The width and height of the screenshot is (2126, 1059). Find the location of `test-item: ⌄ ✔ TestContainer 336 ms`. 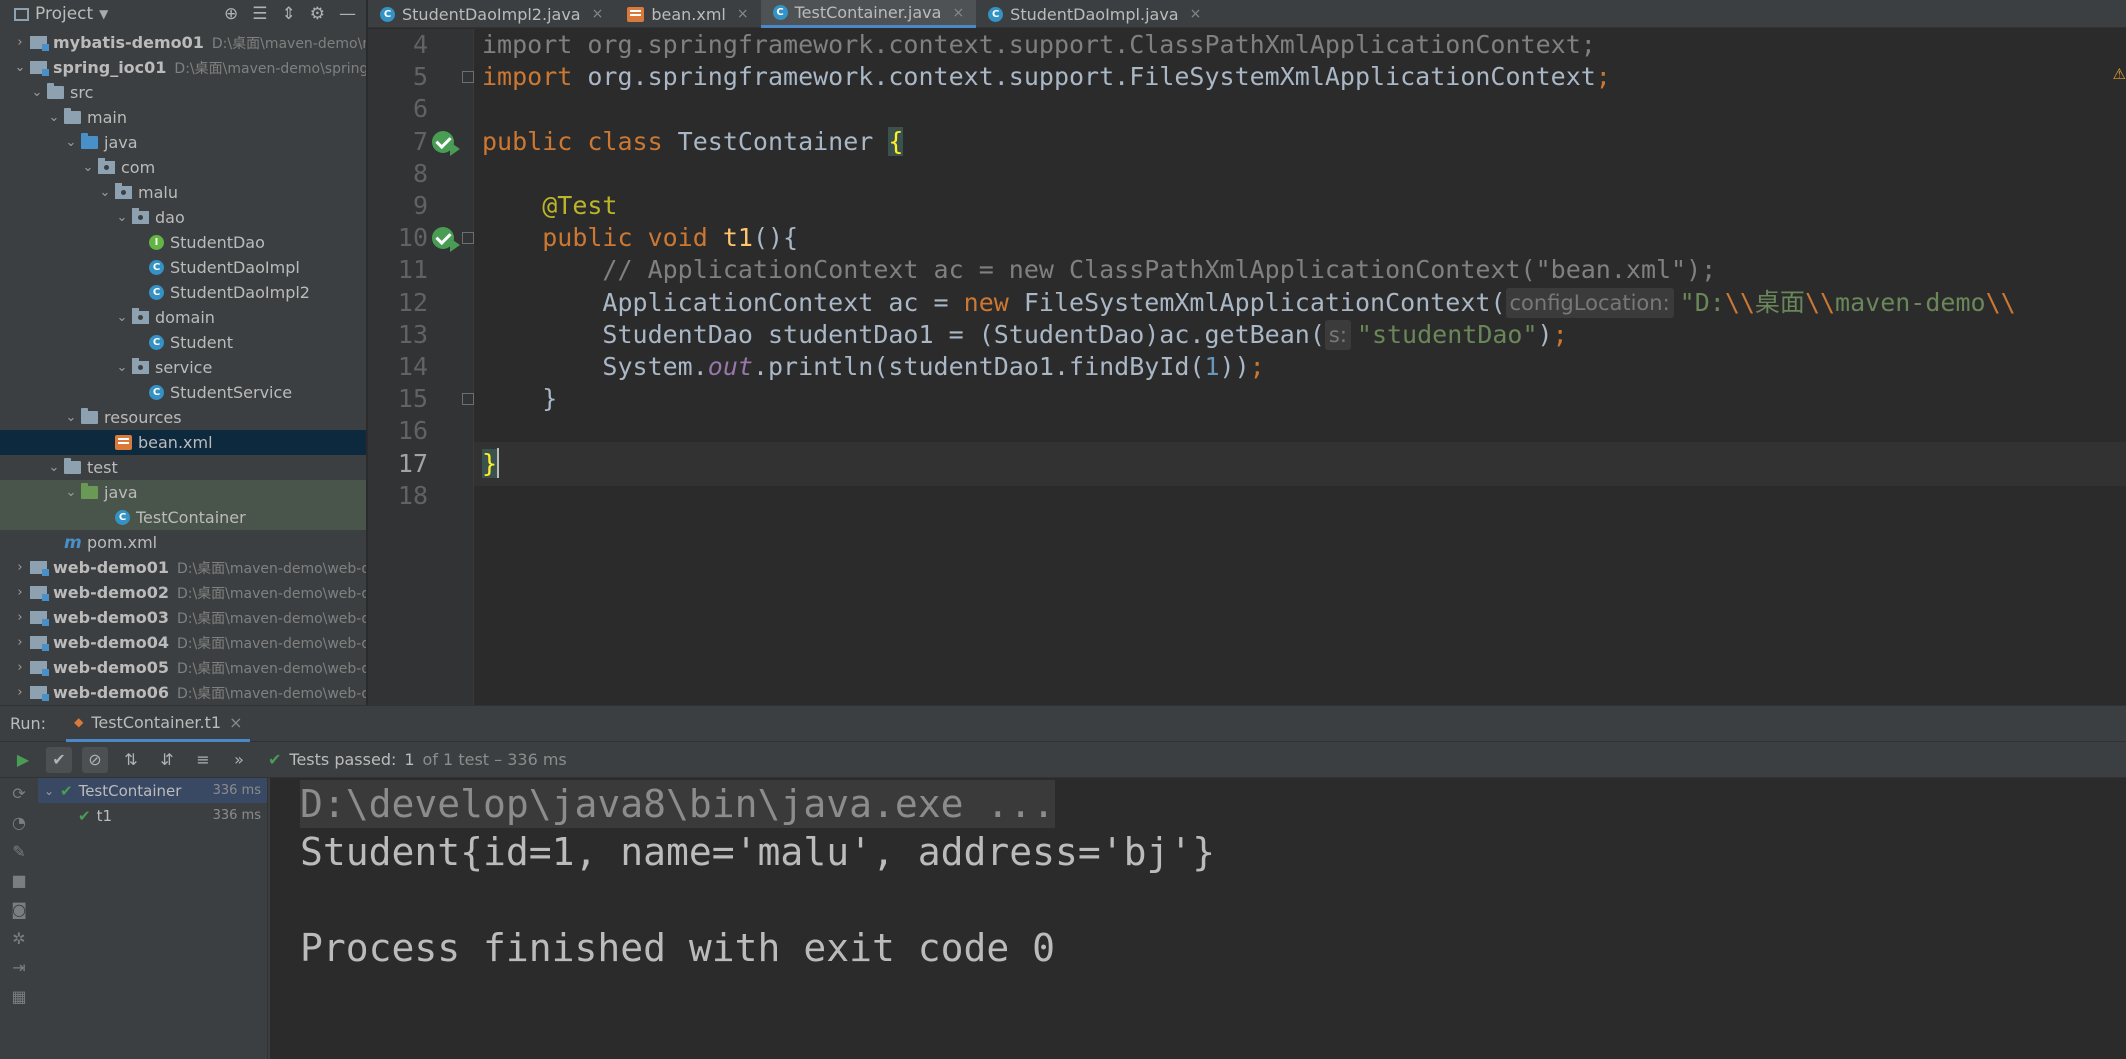

test-item: ⌄ ✔ TestContainer 336 ms is located at coordinates (152, 790).